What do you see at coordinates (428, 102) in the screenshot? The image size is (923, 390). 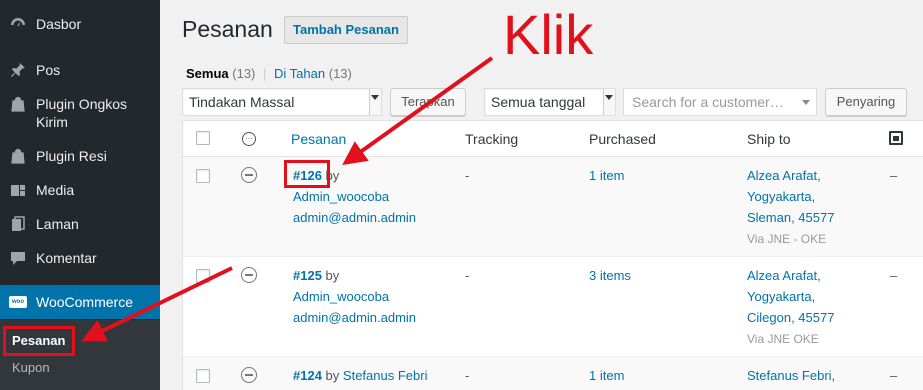 I see `apply-button: Terapkan` at bounding box center [428, 102].